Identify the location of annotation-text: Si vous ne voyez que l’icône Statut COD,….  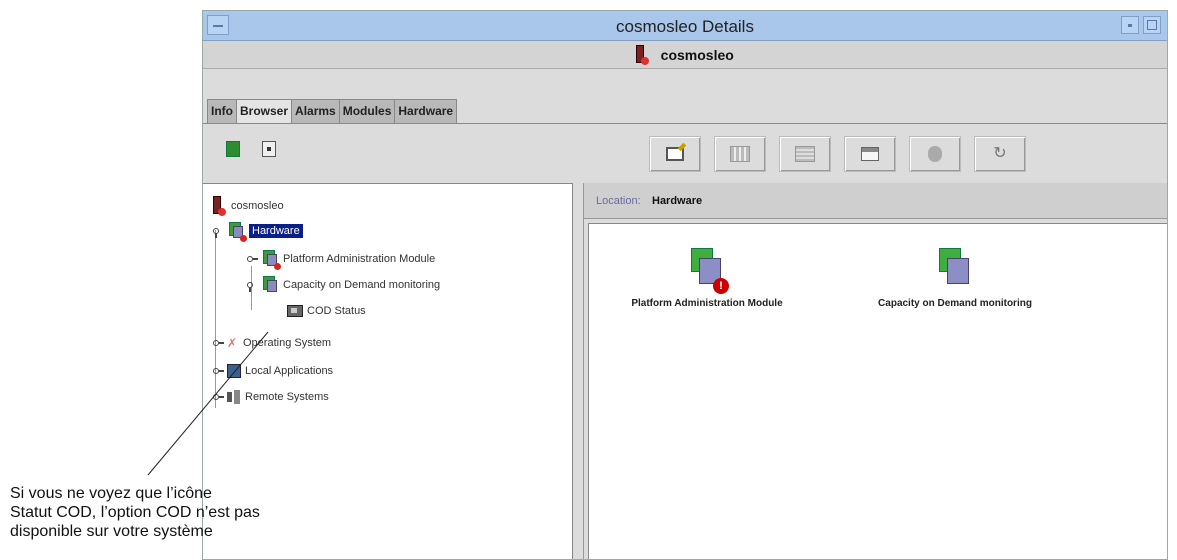
(135, 512).